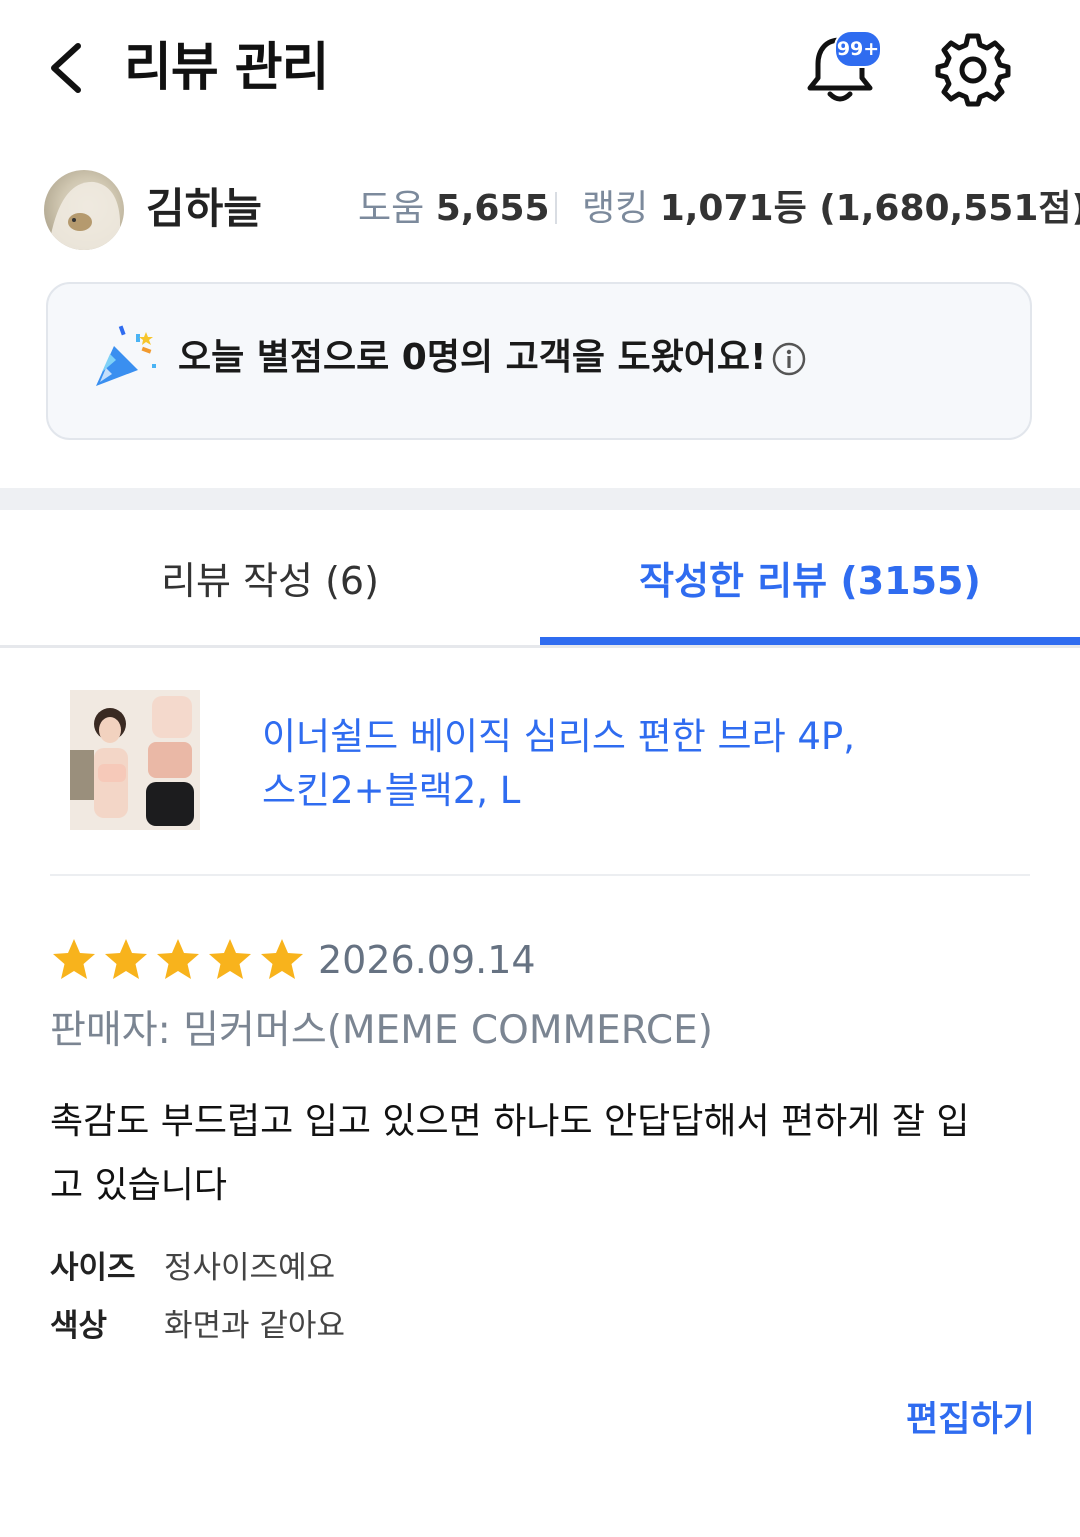 The height and width of the screenshot is (1537, 1080). Describe the element at coordinates (869, 208) in the screenshot. I see `rank-value: 1,071등 (1,680,551점)` at that location.